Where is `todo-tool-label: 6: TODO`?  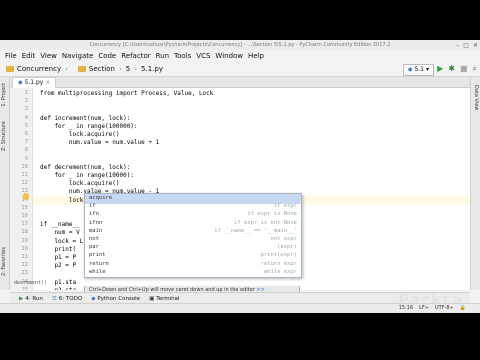
todo-tool-label: 6: TODO is located at coordinates (70, 298).